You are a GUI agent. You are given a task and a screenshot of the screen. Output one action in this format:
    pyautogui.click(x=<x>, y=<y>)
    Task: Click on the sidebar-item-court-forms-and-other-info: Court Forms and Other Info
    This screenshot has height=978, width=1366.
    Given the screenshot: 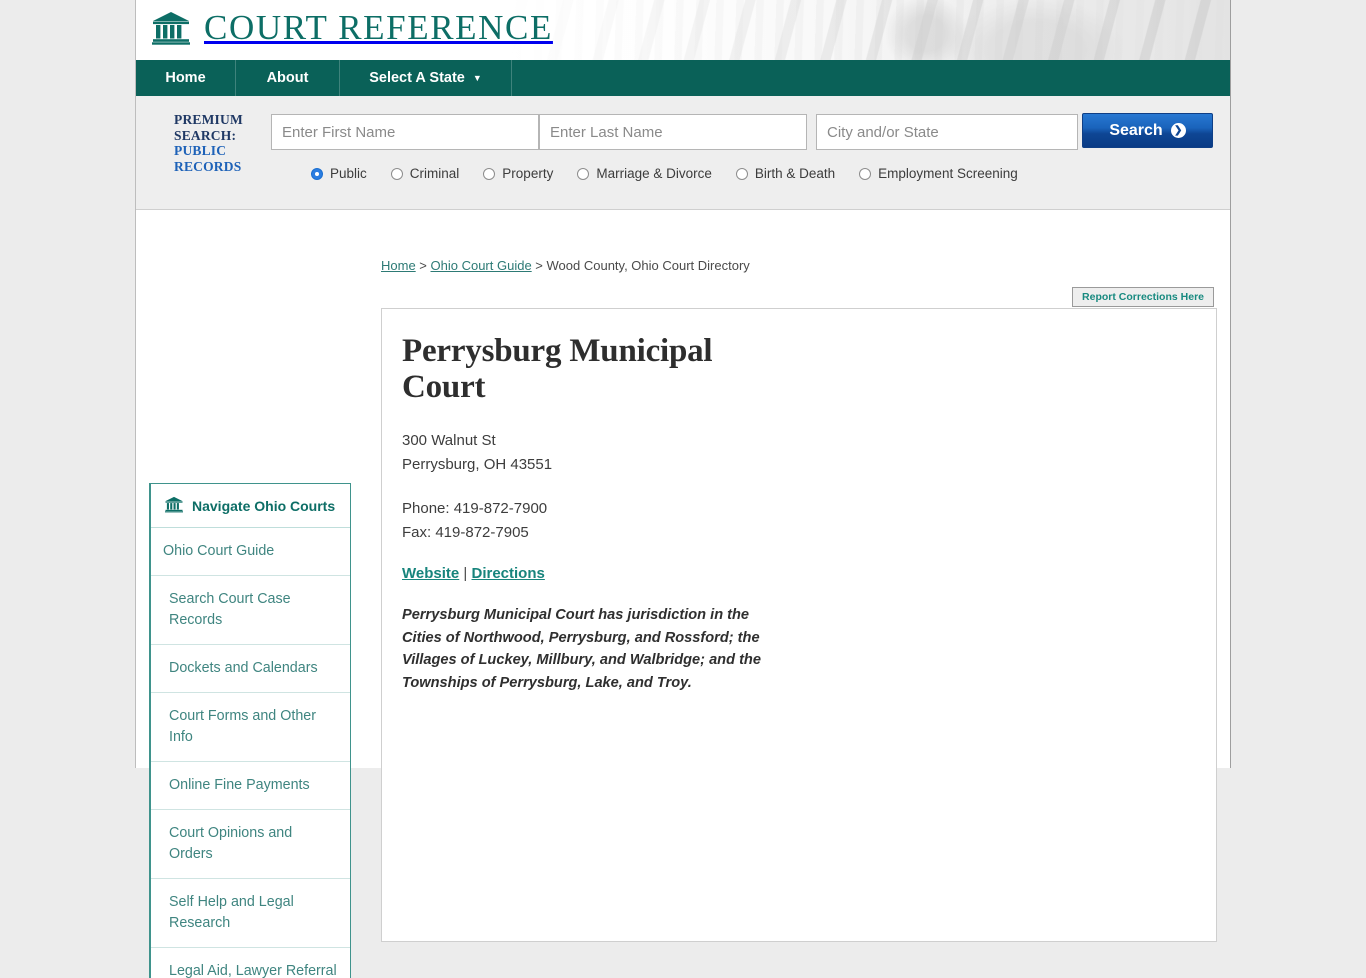 What is the action you would take?
    pyautogui.click(x=250, y=727)
    